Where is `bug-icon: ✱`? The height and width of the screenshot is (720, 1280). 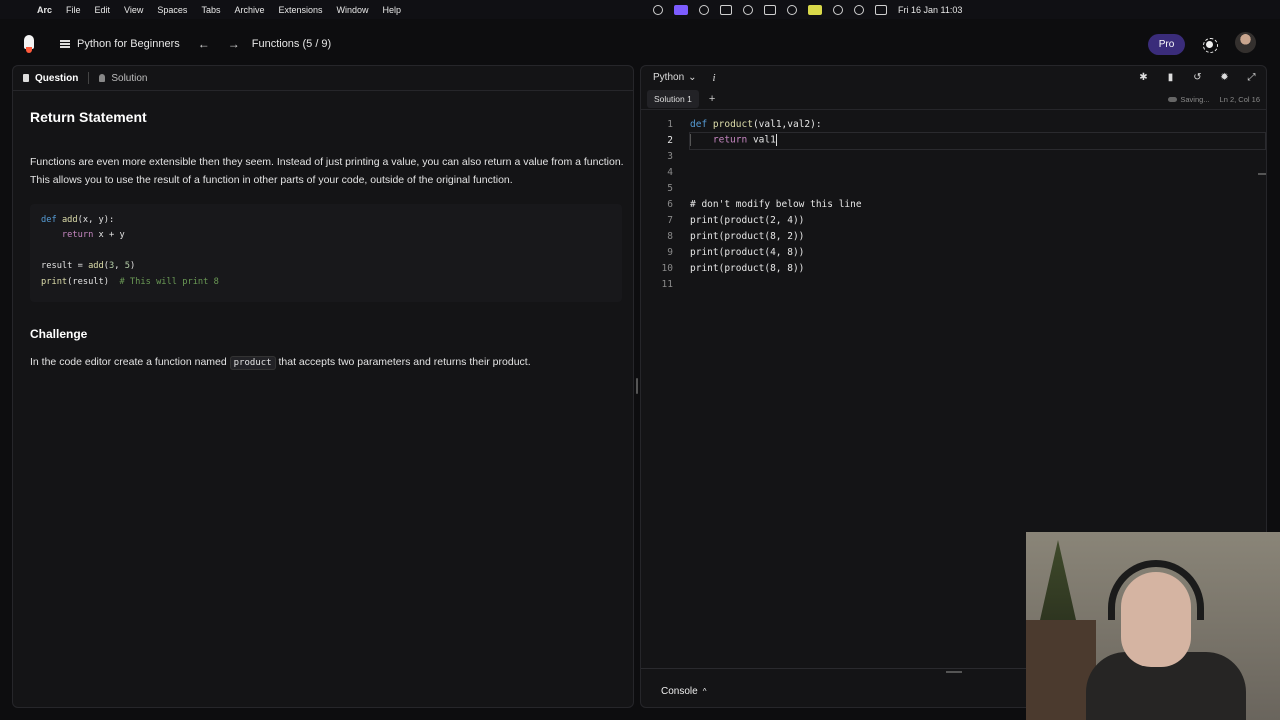 bug-icon: ✱ is located at coordinates (1143, 77).